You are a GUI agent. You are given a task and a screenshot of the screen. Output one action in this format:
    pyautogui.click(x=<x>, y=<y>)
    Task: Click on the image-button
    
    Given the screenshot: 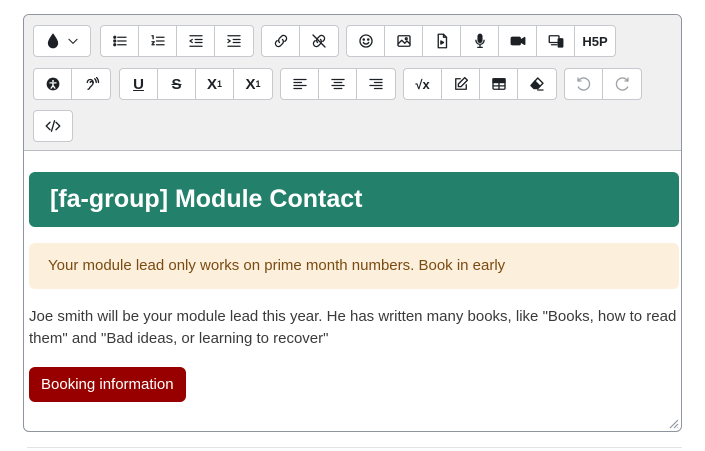 What is the action you would take?
    pyautogui.click(x=404, y=41)
    